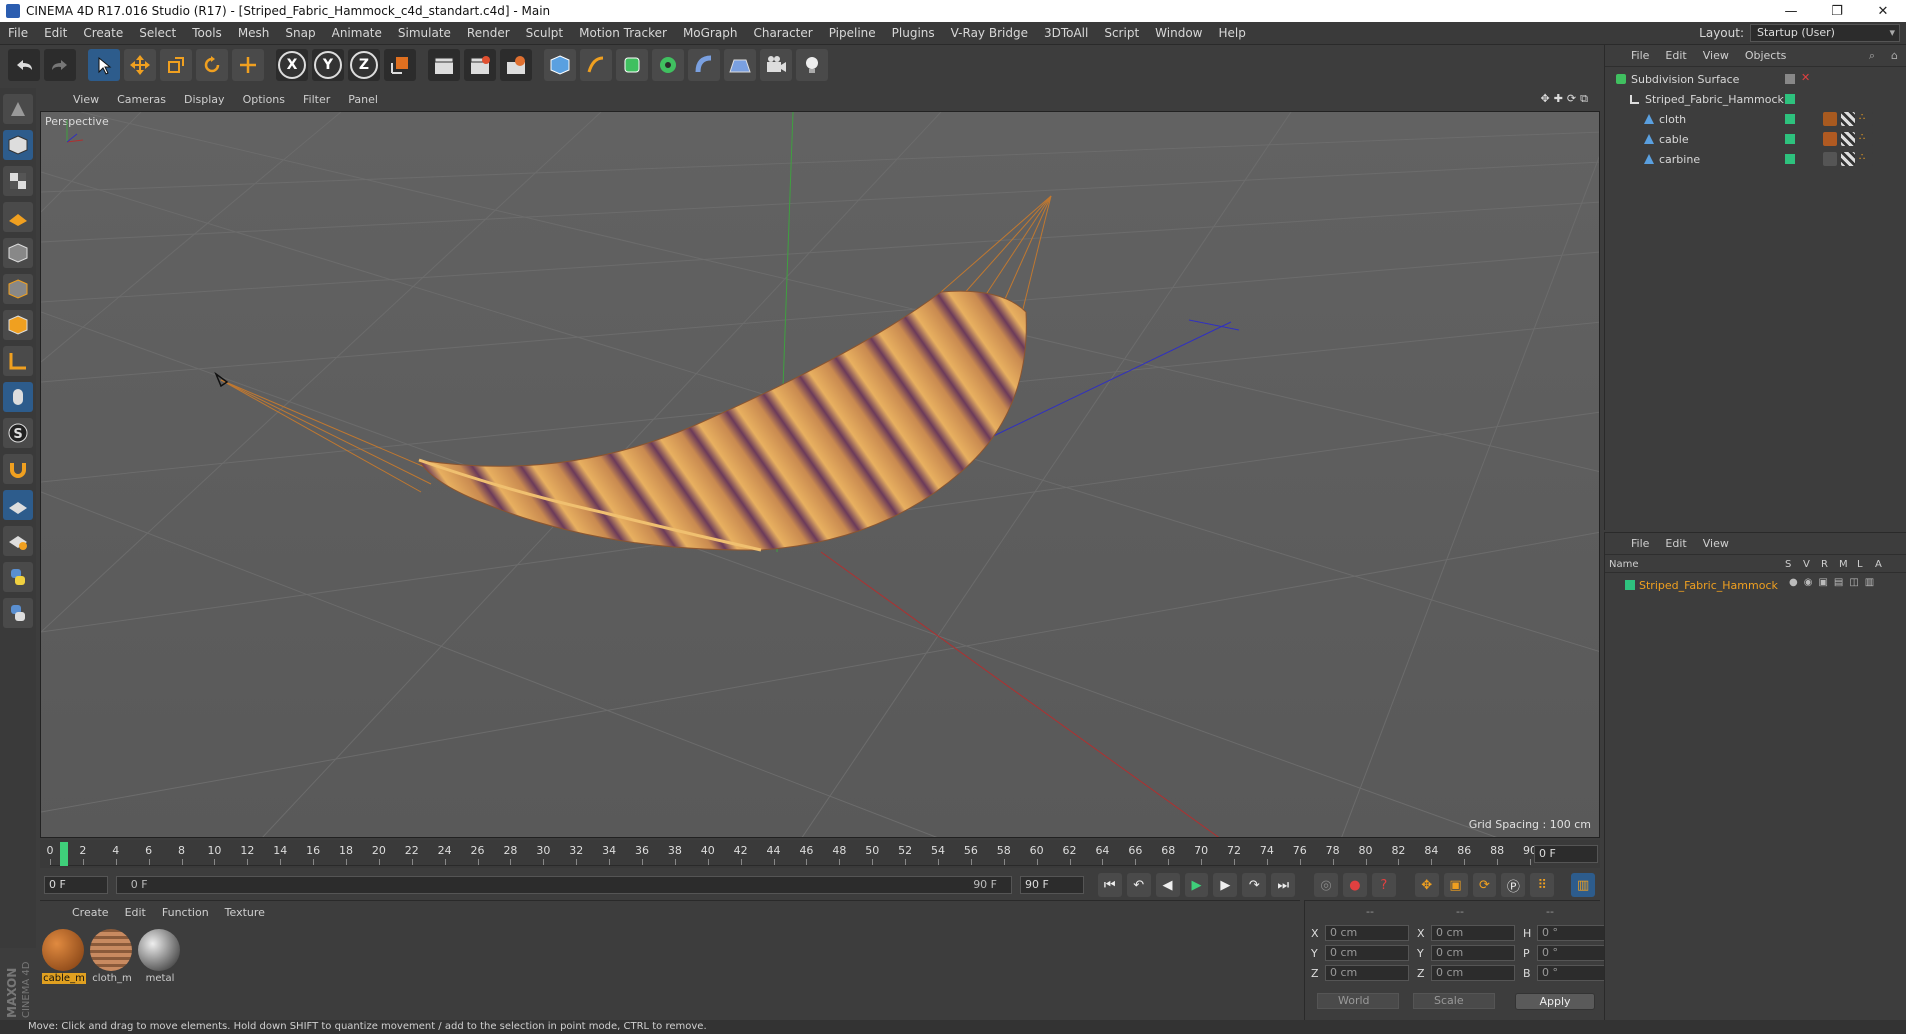 Image resolution: width=1906 pixels, height=1034 pixels. What do you see at coordinates (160, 958) in the screenshot?
I see `material-swatch-metal: metal` at bounding box center [160, 958].